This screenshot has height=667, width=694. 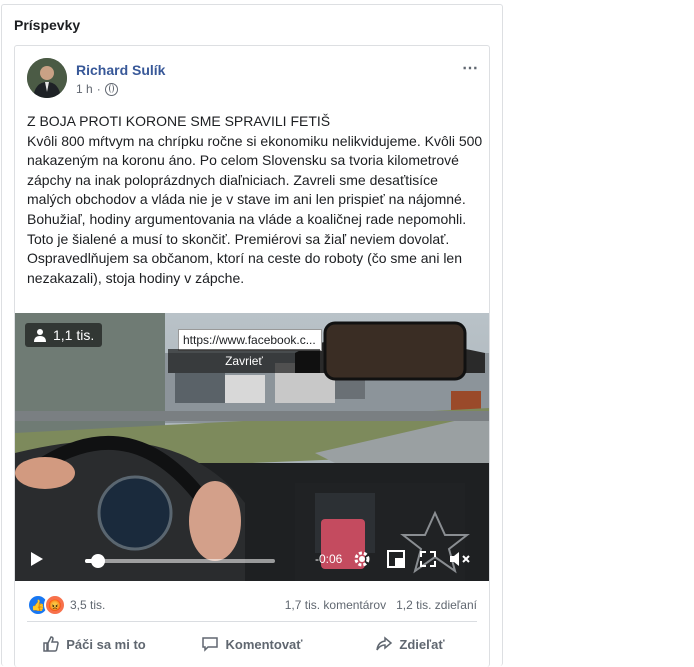 What do you see at coordinates (428, 559) in the screenshot?
I see `fullscreen-icon` at bounding box center [428, 559].